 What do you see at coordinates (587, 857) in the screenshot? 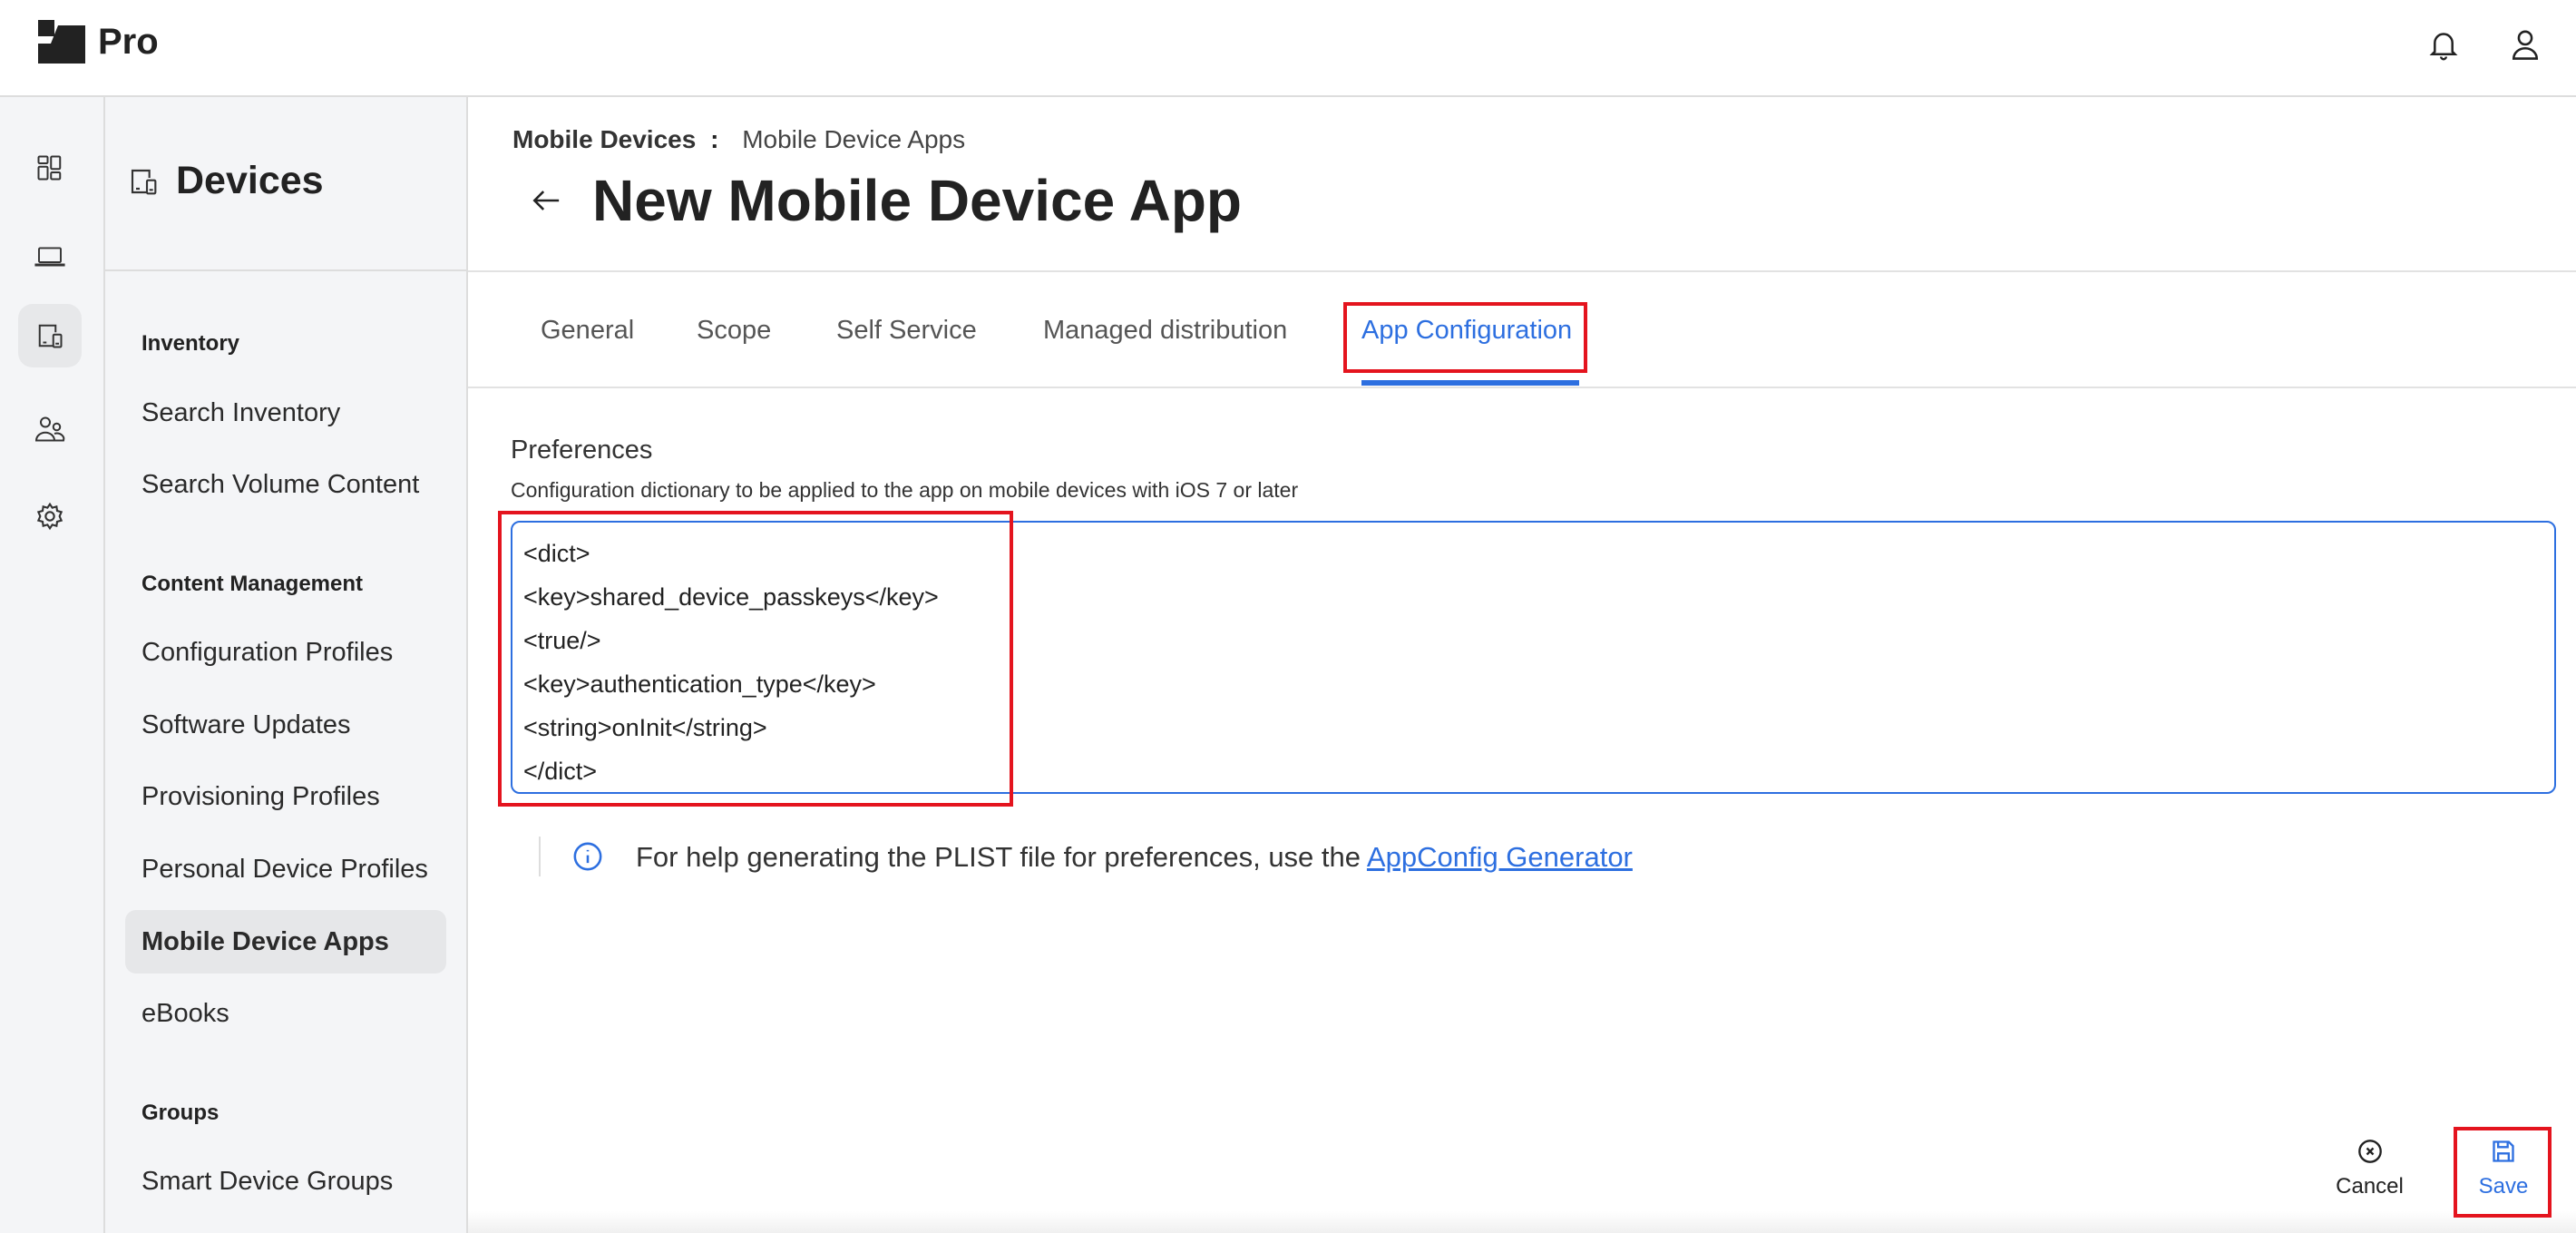
I see `info-icon` at bounding box center [587, 857].